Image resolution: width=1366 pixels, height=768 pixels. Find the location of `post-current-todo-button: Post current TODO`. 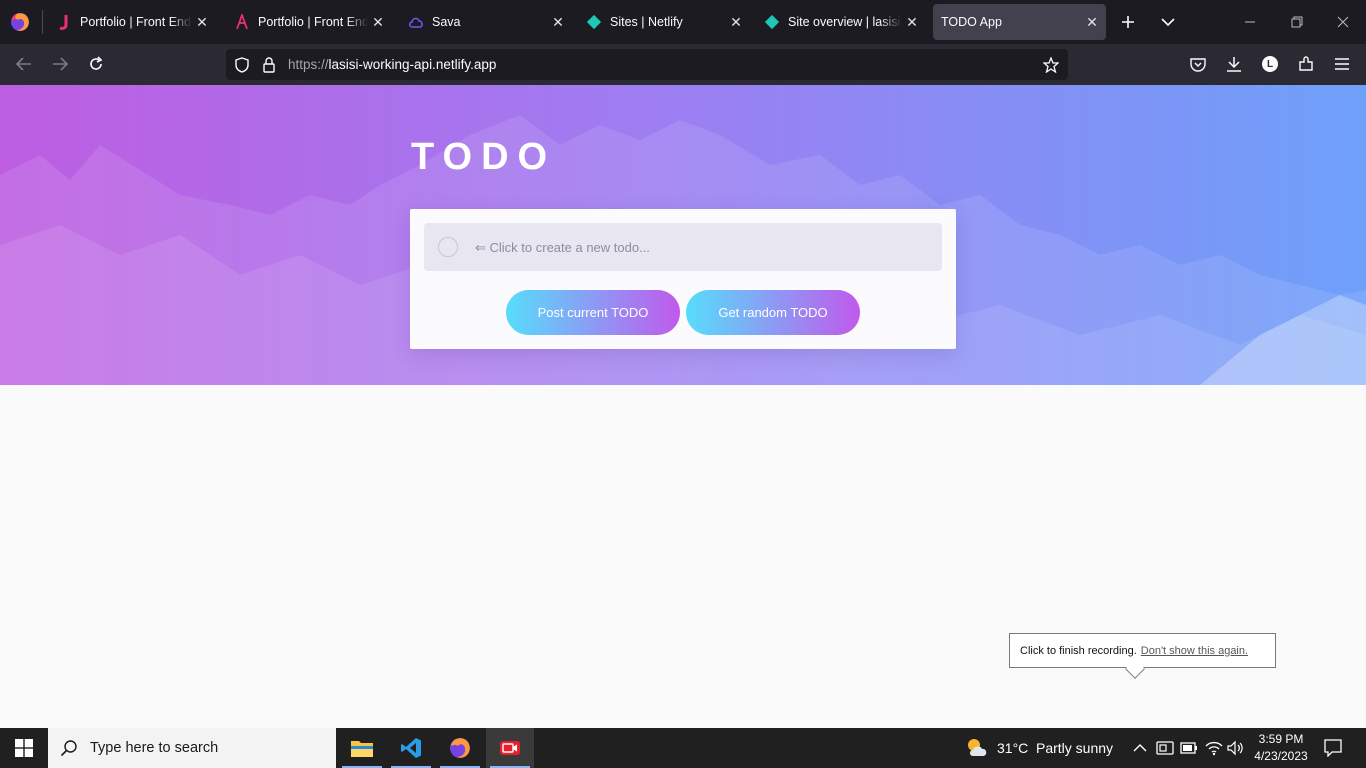

post-current-todo-button: Post current TODO is located at coordinates (593, 312).